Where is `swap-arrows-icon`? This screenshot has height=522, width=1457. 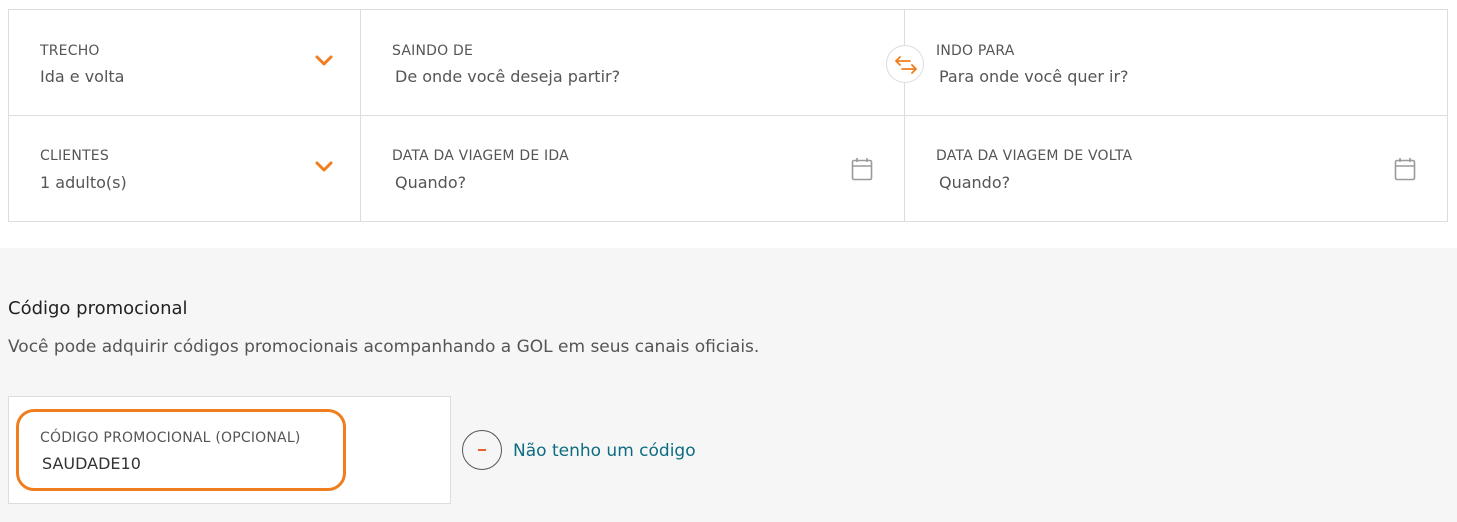
swap-arrows-icon is located at coordinates (906, 65).